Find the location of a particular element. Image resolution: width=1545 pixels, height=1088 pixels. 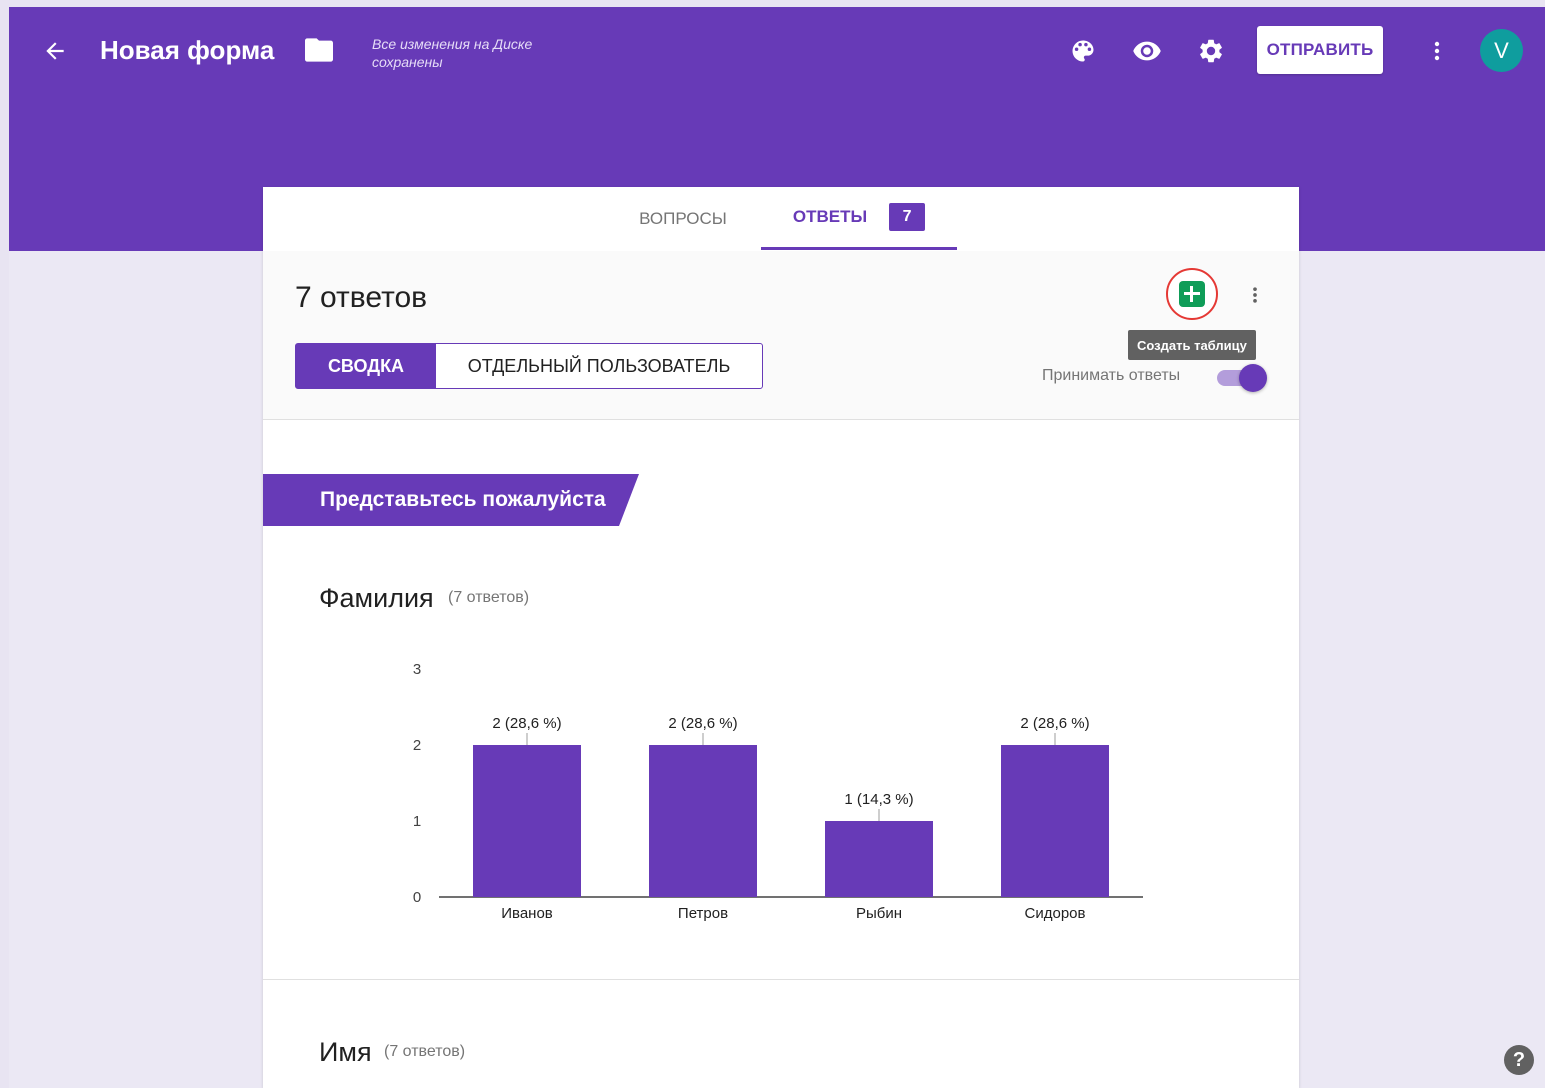

y-tick-label: 0 is located at coordinates (417, 897).